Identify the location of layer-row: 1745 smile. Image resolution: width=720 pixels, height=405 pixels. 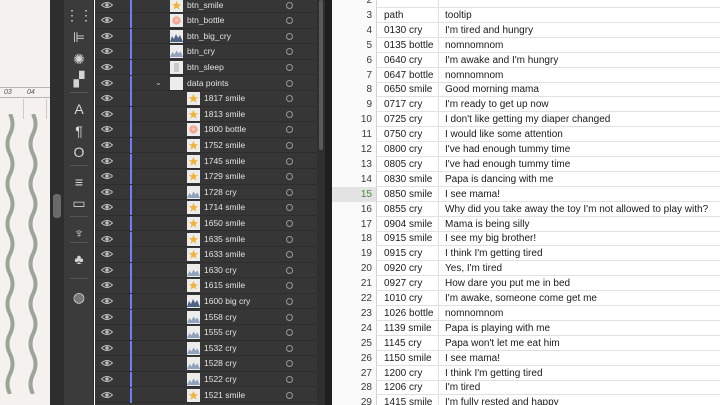
(206, 161).